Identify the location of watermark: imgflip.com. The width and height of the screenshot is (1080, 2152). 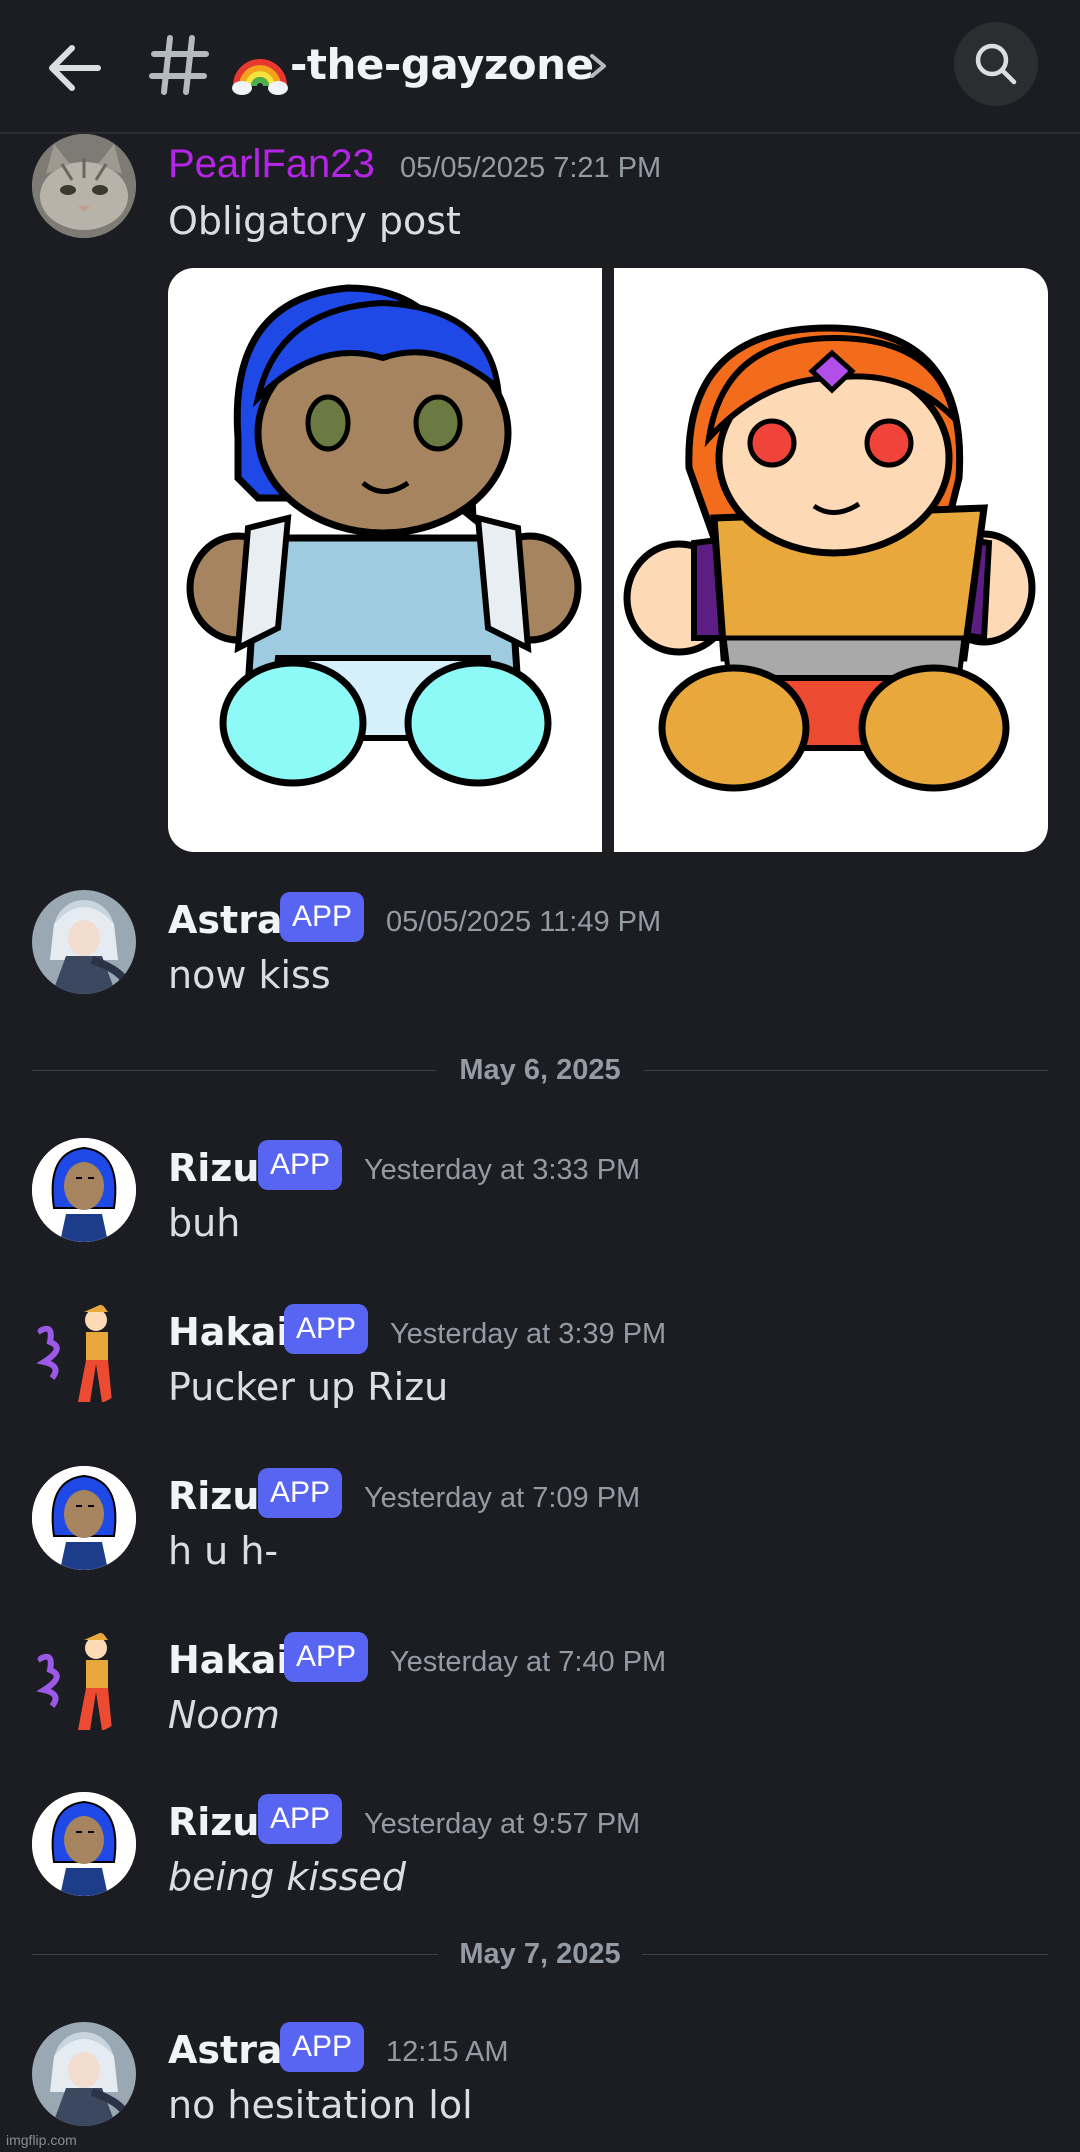
(41, 2140).